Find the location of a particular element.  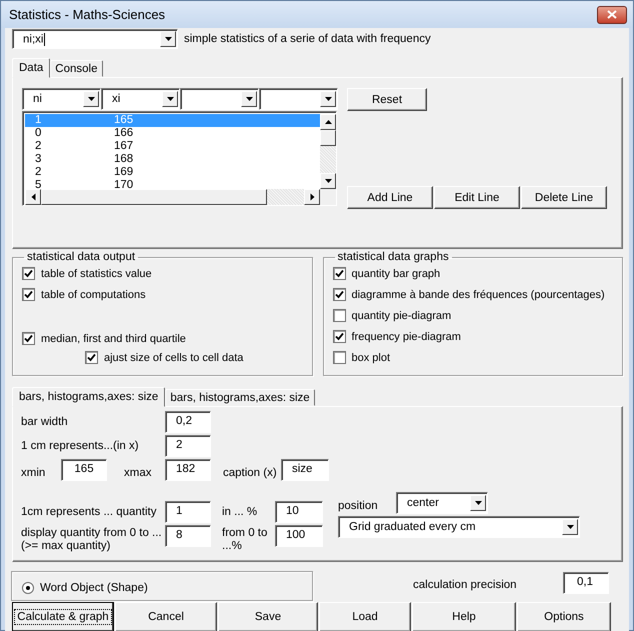

input-field: 182 is located at coordinates (188, 470).